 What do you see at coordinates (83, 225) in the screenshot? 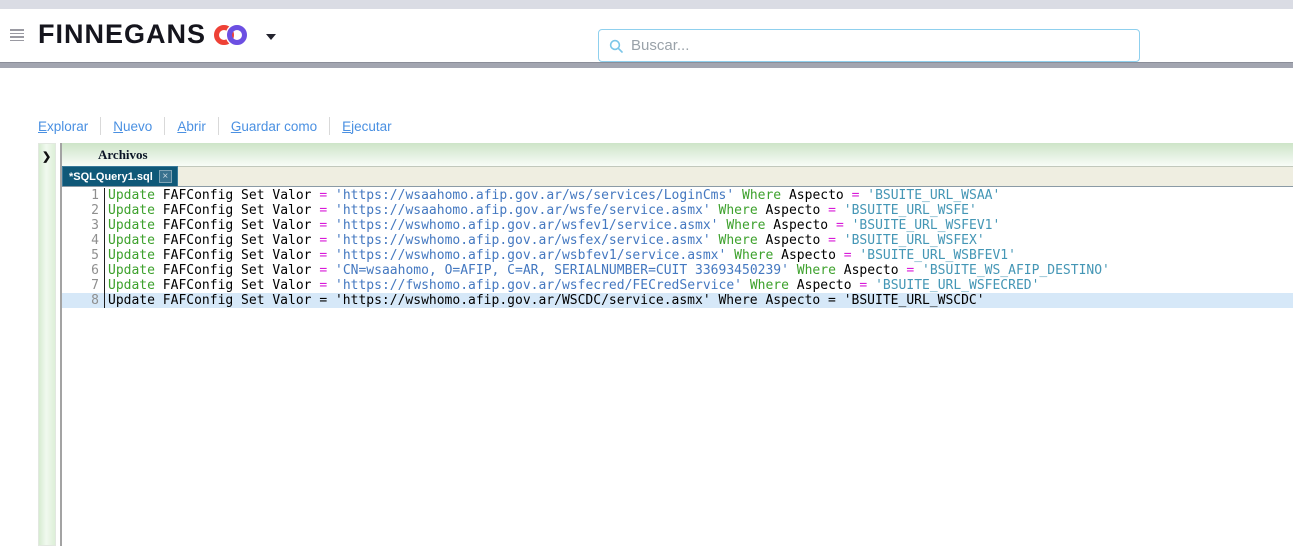
I see `line-number: 3` at bounding box center [83, 225].